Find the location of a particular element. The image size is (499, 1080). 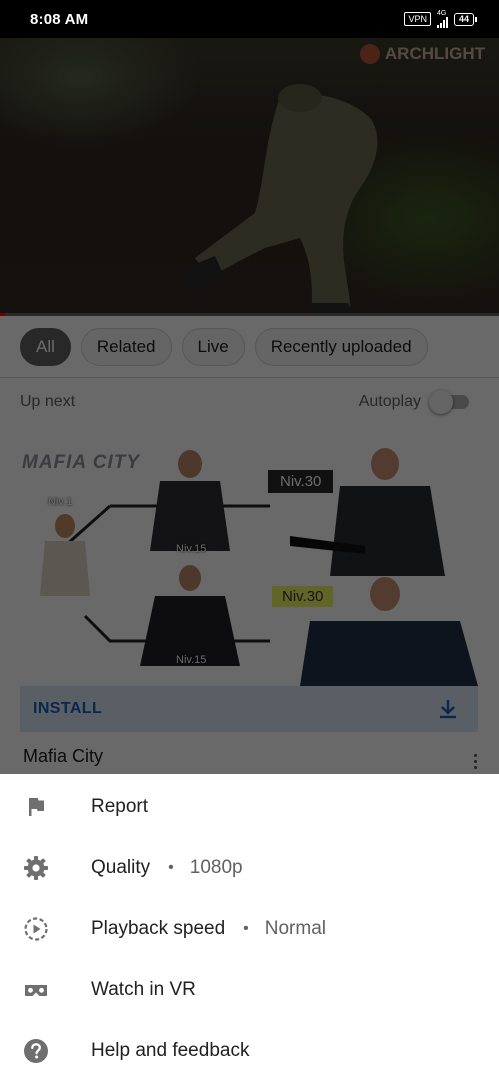

menu-item-help-and-feedback: Help and feedback is located at coordinates (249, 1050).